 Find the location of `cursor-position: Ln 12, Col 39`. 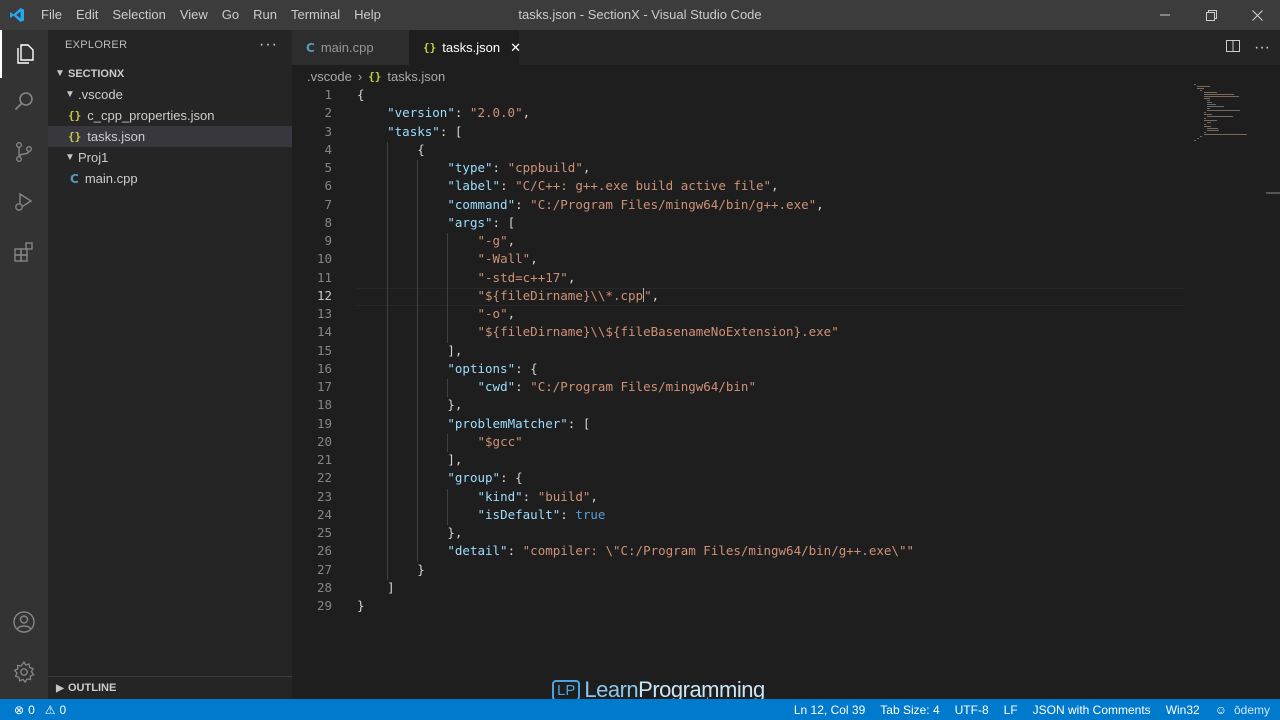

cursor-position: Ln 12, Col 39 is located at coordinates (829, 710).